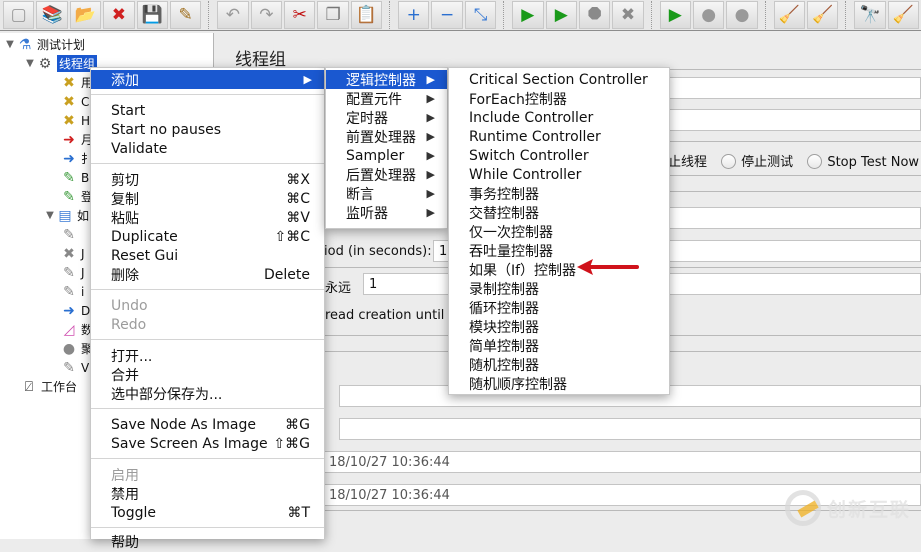 This screenshot has width=921, height=552. I want to click on menu-item-save-node-image: Save Node As Image ⌘G, so click(207, 424).